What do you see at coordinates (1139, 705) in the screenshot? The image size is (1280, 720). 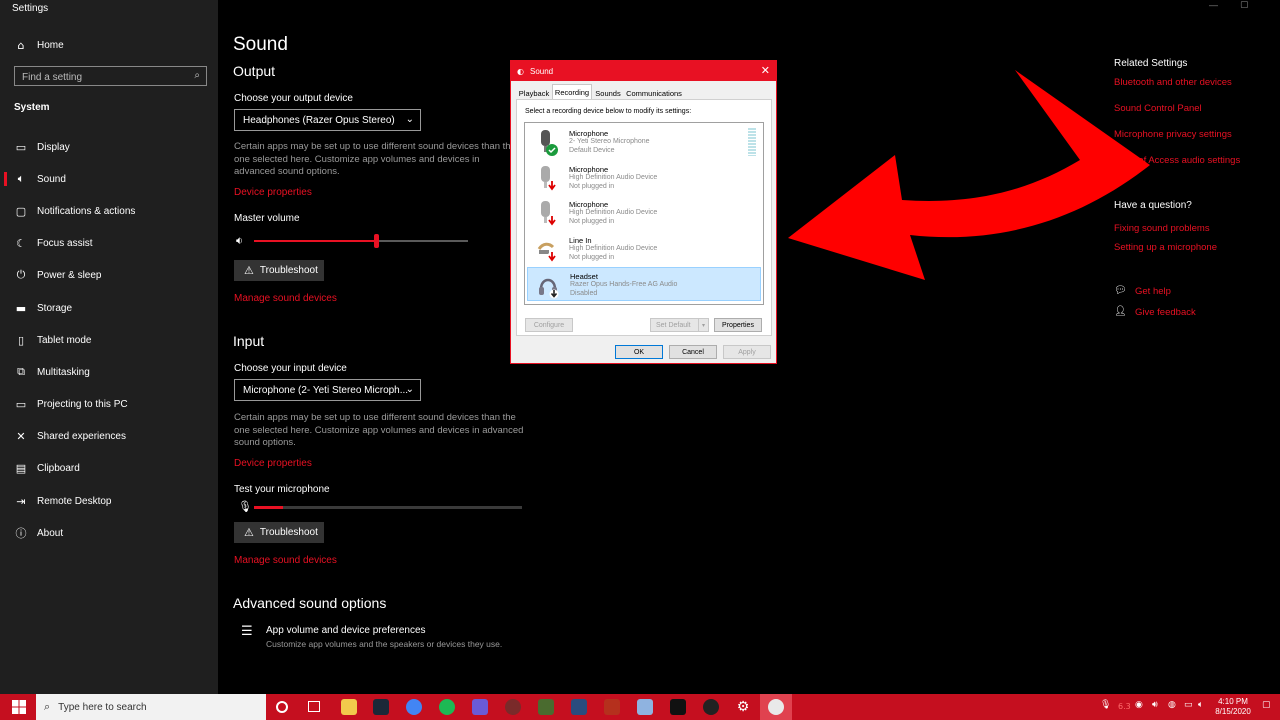 I see `tray-icon: ◉` at bounding box center [1139, 705].